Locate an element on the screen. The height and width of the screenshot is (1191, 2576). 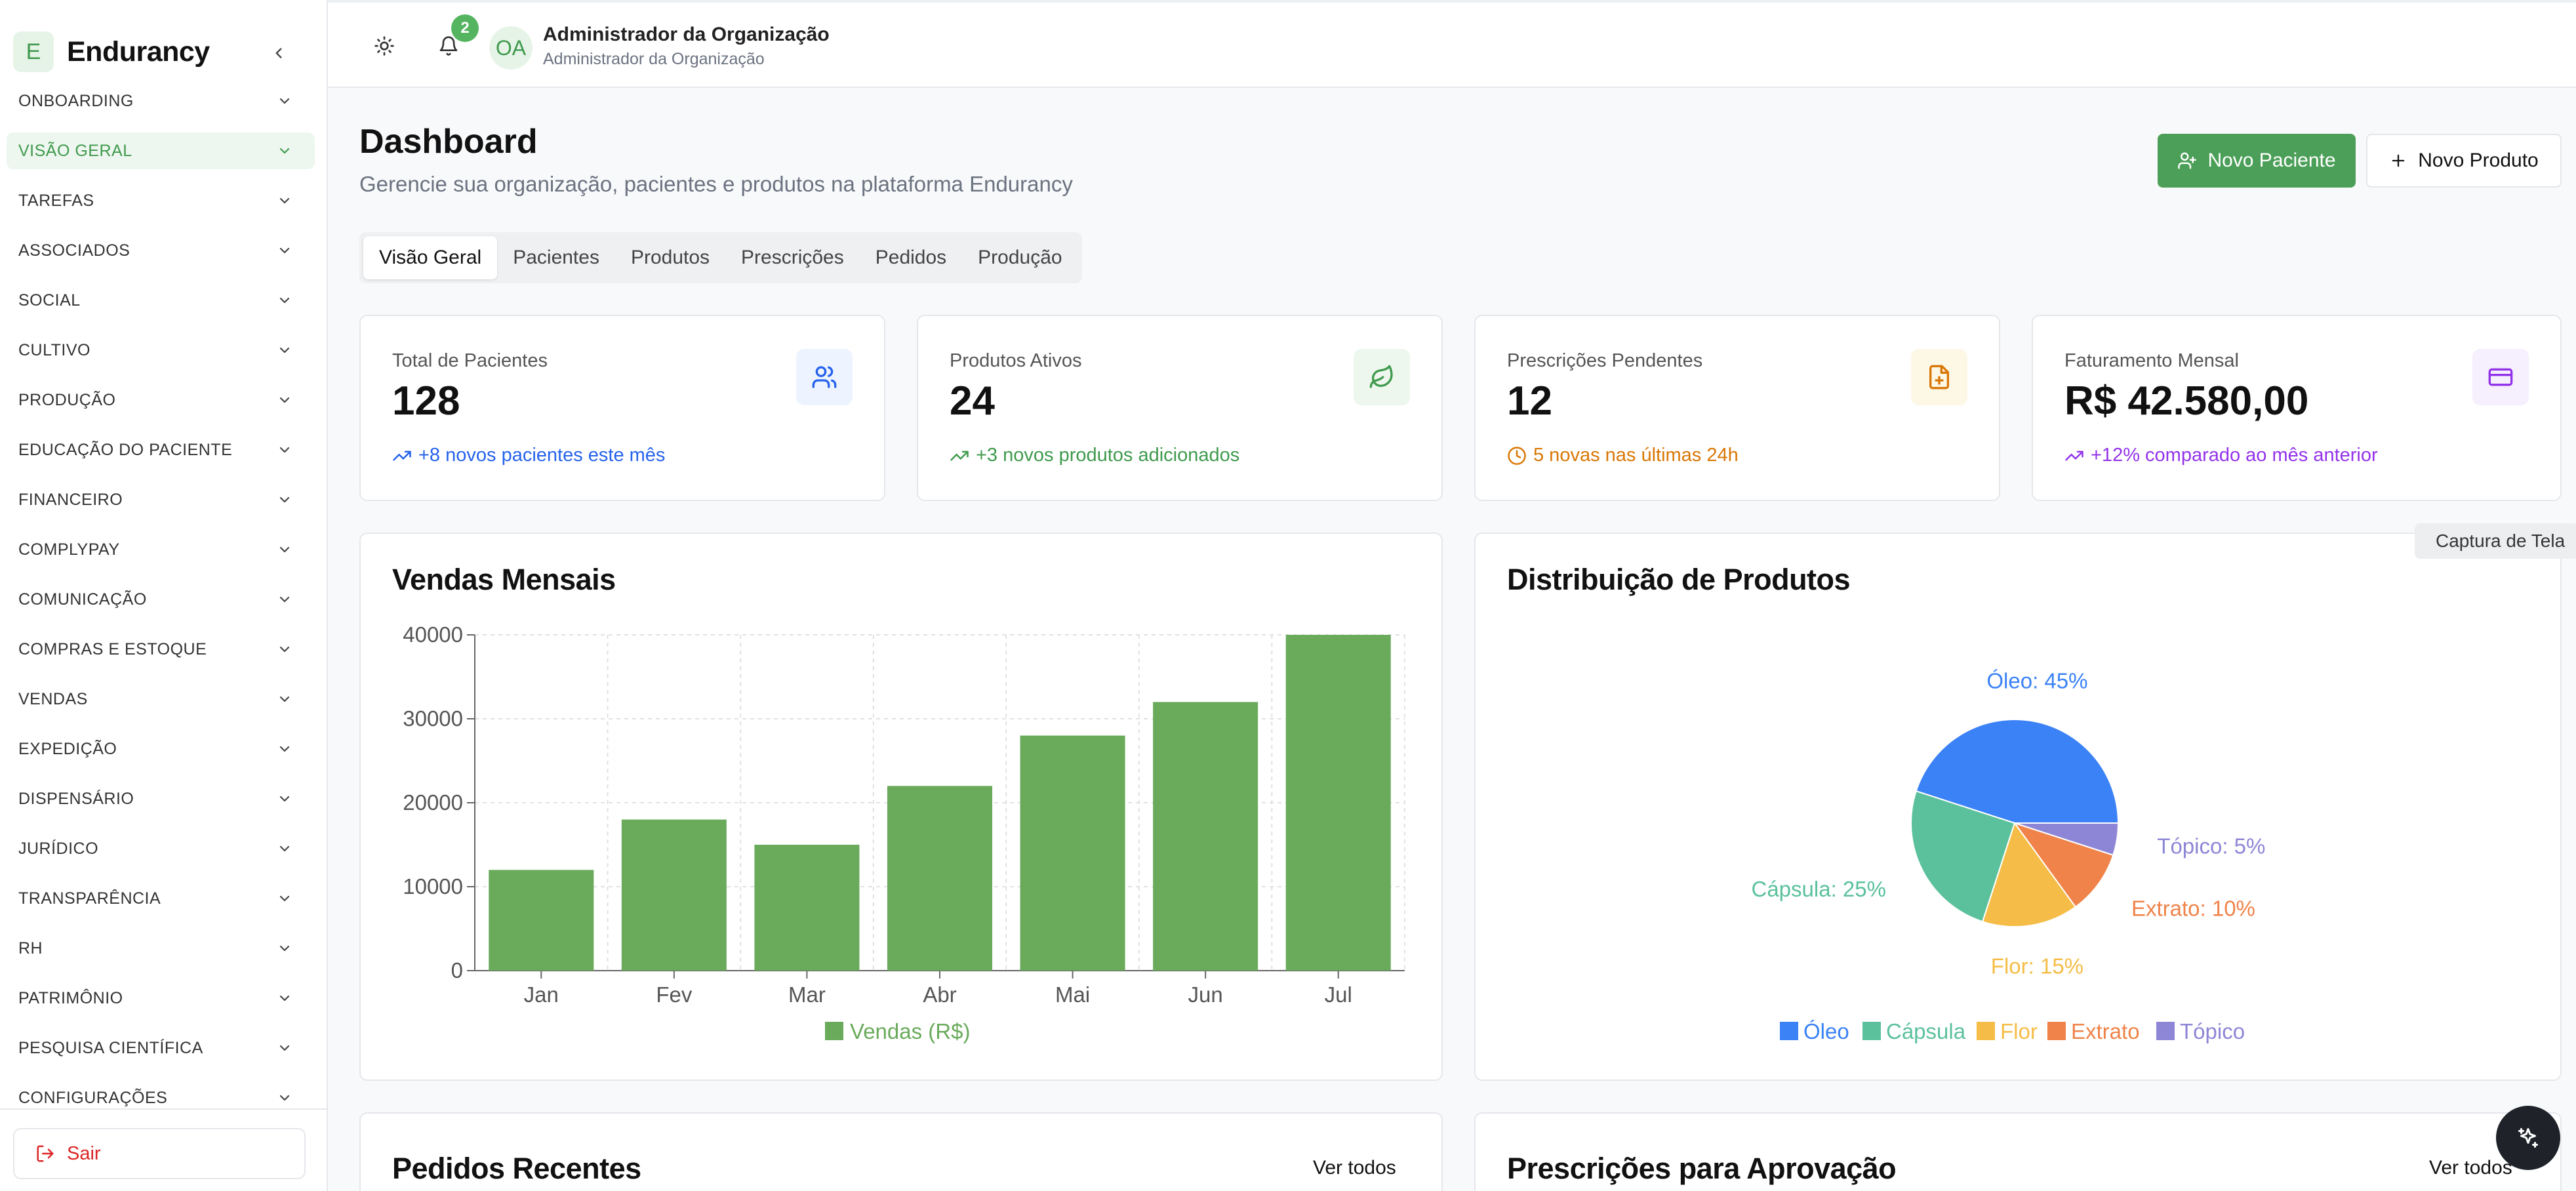
sidebar-item: CULTIVO is located at coordinates (161, 350).